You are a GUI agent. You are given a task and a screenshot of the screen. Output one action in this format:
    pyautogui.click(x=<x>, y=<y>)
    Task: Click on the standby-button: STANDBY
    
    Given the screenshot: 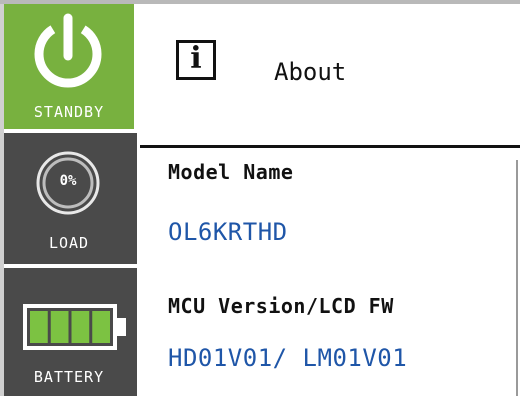 What is the action you would take?
    pyautogui.click(x=70, y=66)
    